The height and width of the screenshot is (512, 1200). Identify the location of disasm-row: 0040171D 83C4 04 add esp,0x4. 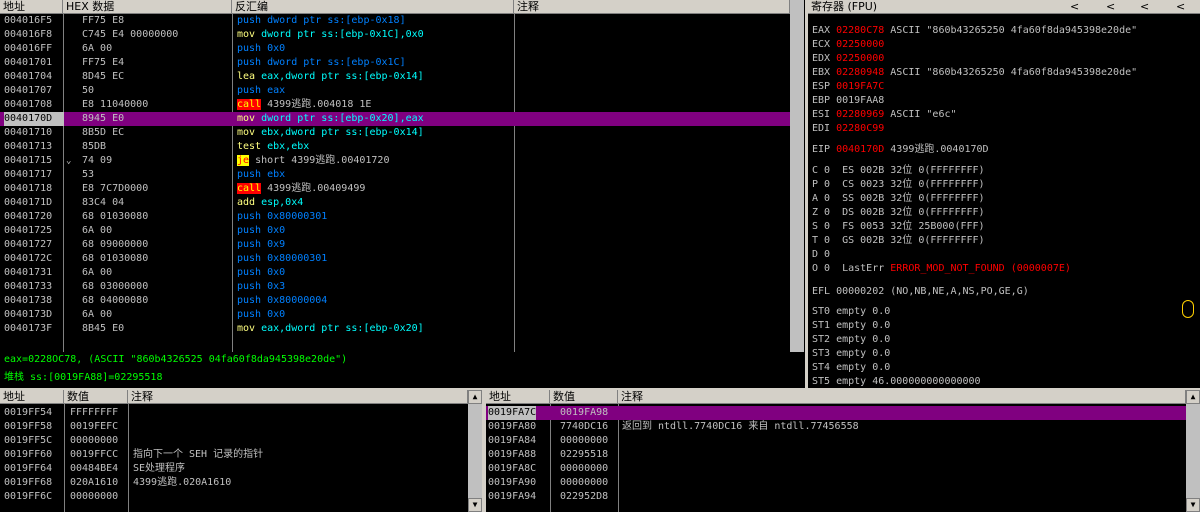
(395, 203).